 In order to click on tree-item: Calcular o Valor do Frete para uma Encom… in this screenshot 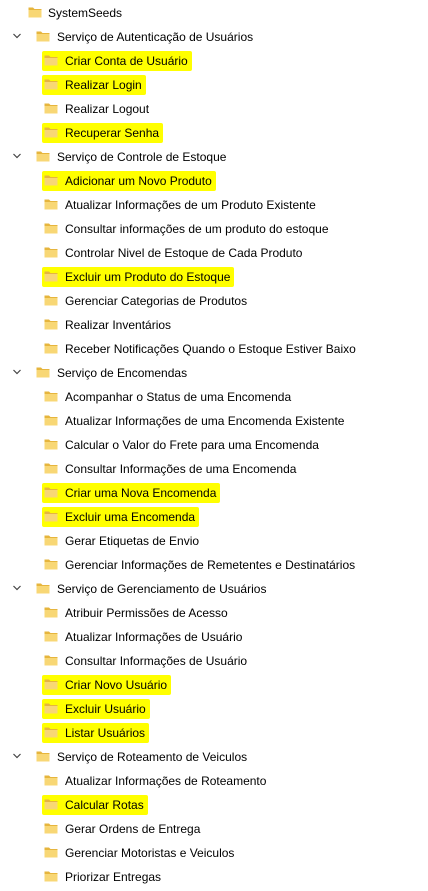, I will do `click(214, 445)`.